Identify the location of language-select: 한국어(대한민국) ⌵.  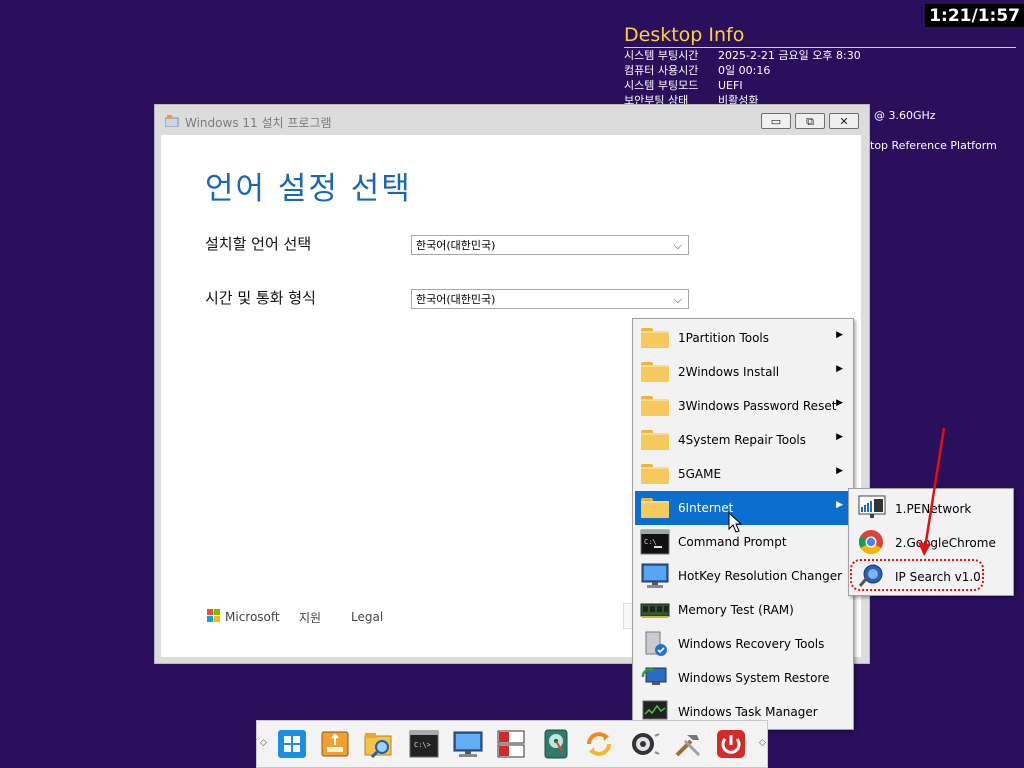
(550, 245).